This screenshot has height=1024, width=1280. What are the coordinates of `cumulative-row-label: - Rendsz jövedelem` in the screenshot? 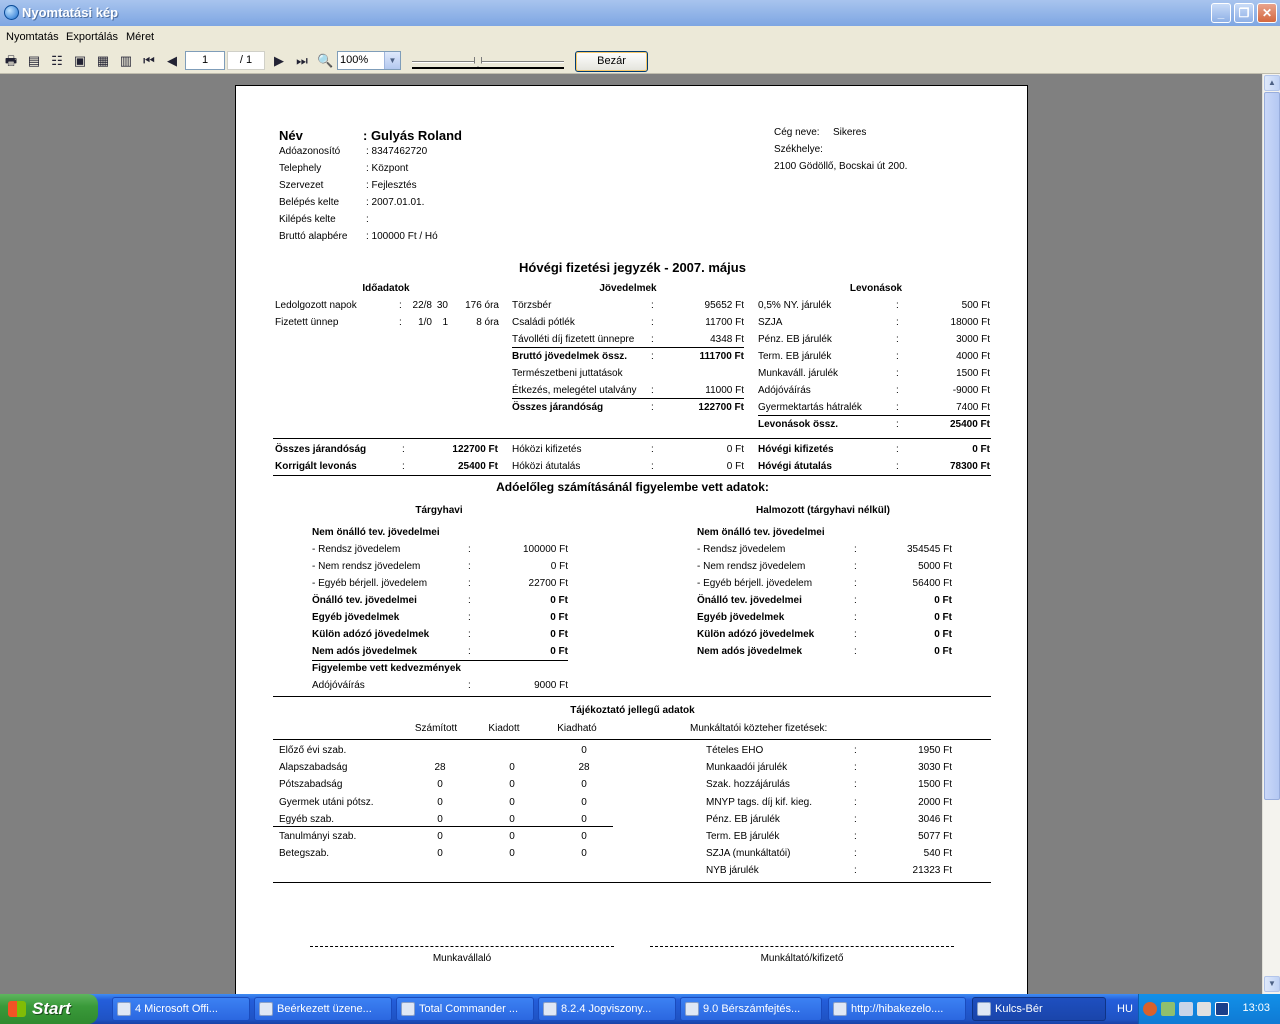 It's located at (741, 549).